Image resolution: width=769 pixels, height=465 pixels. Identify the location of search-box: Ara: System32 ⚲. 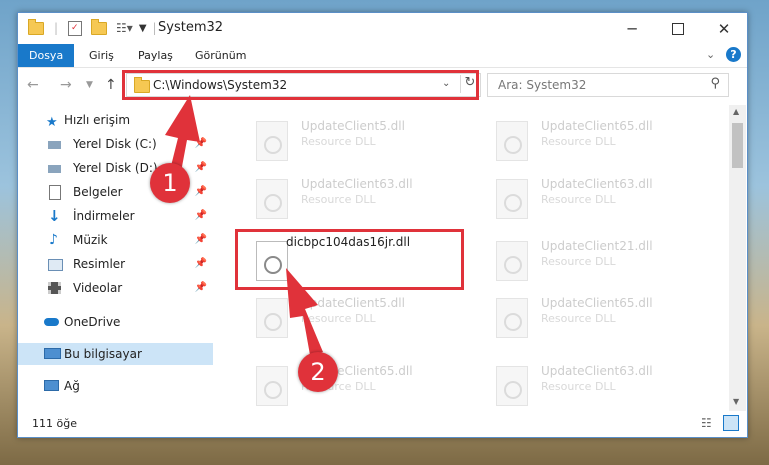
(608, 85).